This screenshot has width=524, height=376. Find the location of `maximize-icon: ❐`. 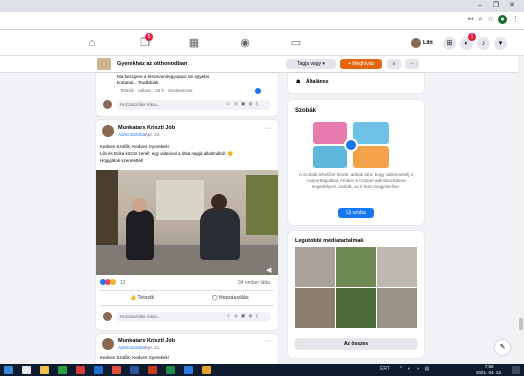

maximize-icon: ❐ is located at coordinates (496, 6).